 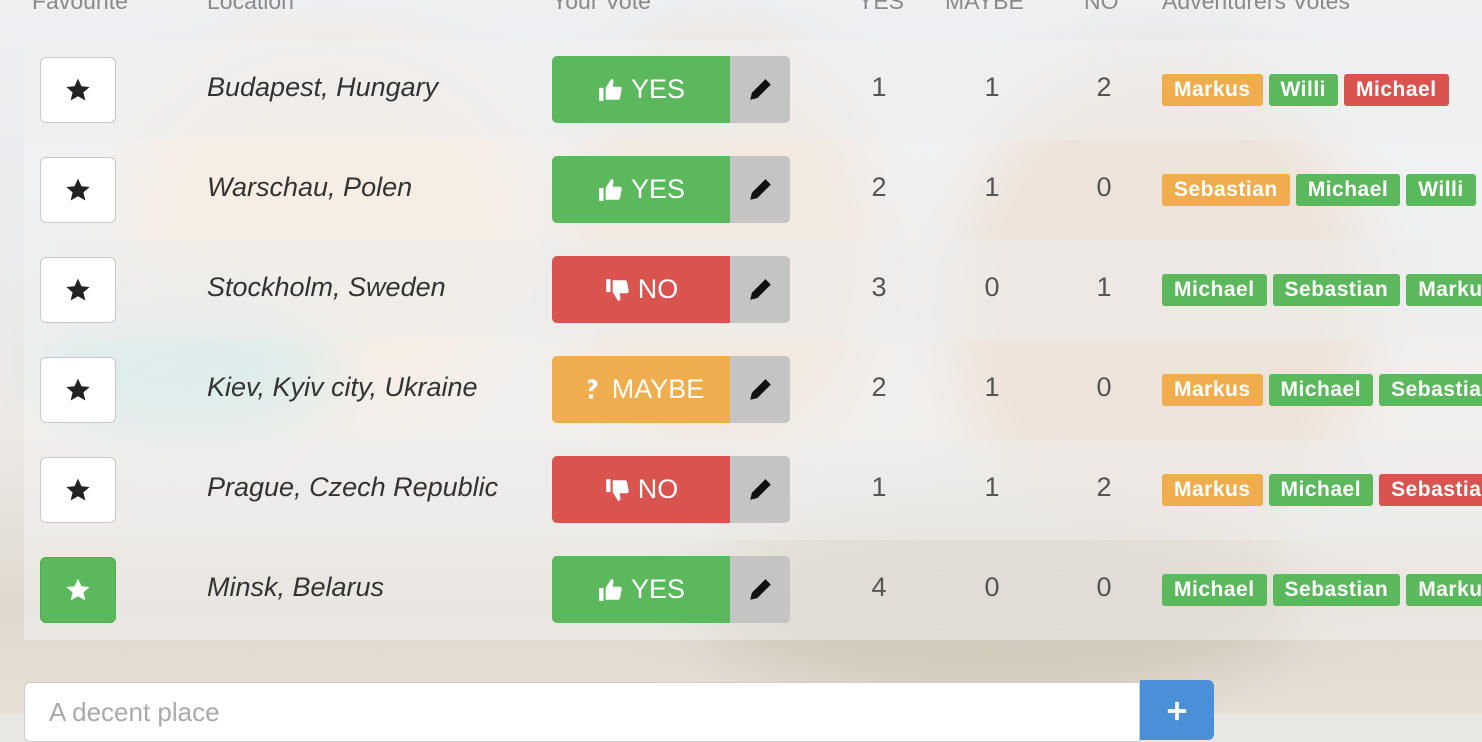 What do you see at coordinates (881, 7) in the screenshot?
I see `header-yes: YES` at bounding box center [881, 7].